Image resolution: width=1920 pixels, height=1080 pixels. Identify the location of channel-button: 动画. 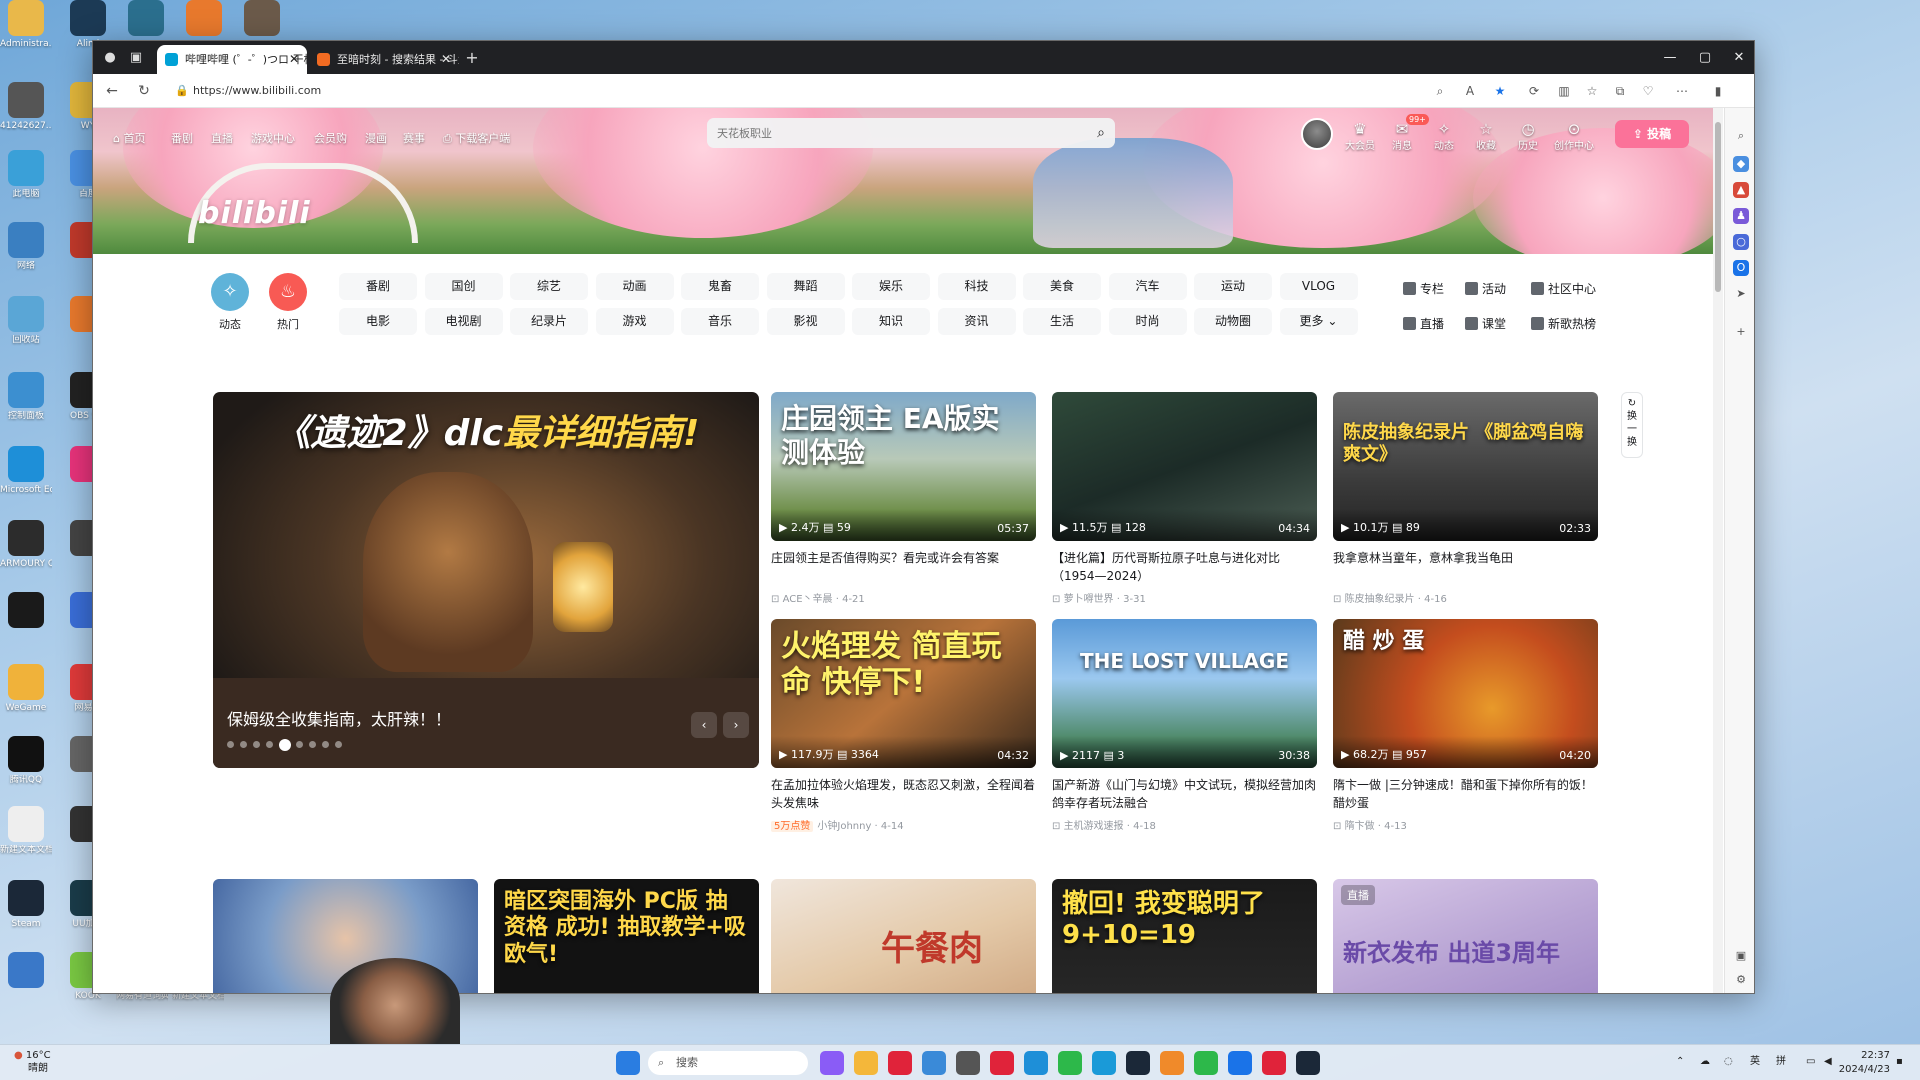
(634, 286).